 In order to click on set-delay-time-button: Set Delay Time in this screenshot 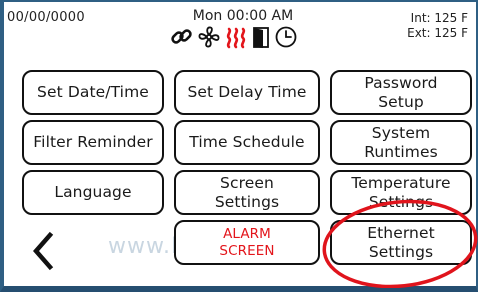, I will do `click(247, 92)`.